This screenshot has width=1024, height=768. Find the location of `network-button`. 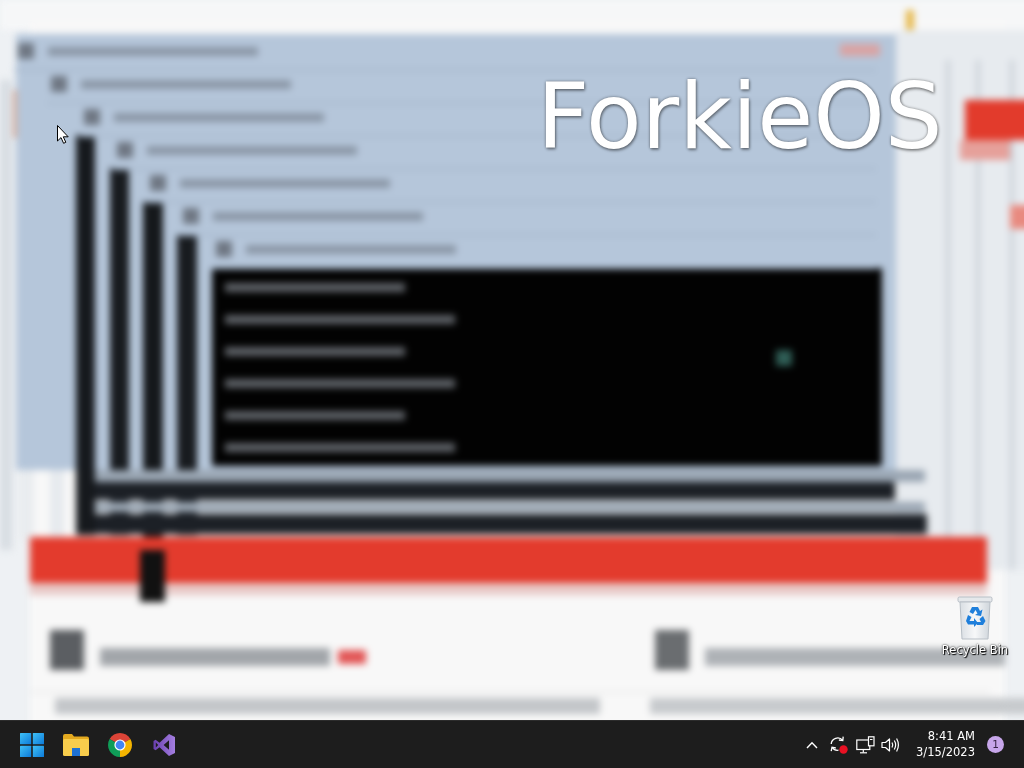

network-button is located at coordinates (866, 744).